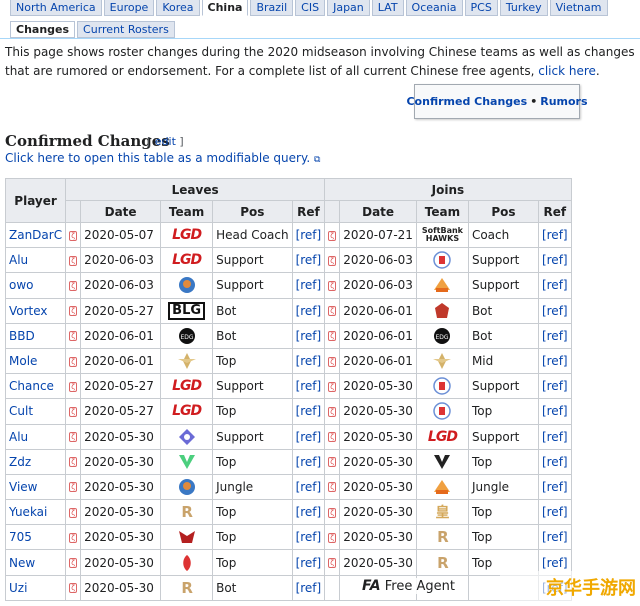  What do you see at coordinates (22, 563) in the screenshot?
I see `player-link: New` at bounding box center [22, 563].